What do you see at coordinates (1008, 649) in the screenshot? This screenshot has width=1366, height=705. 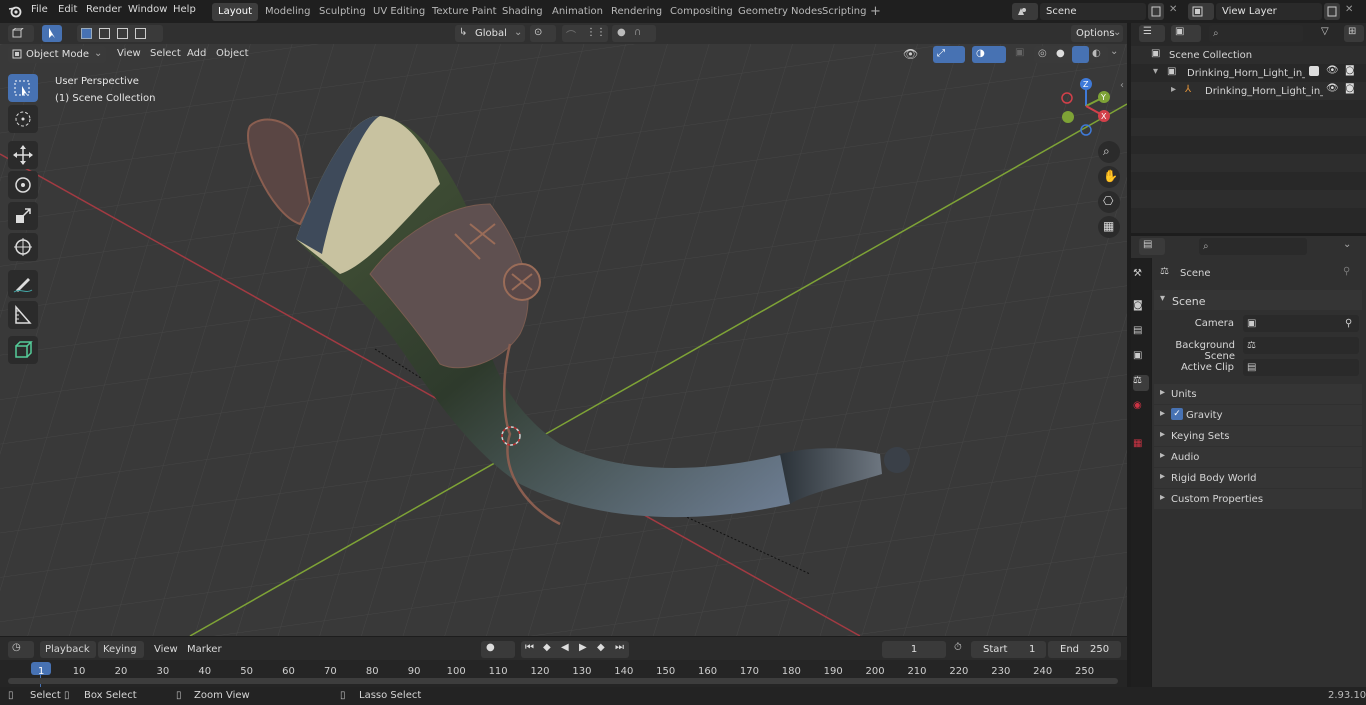 I see `start-frame-field: Start 1` at bounding box center [1008, 649].